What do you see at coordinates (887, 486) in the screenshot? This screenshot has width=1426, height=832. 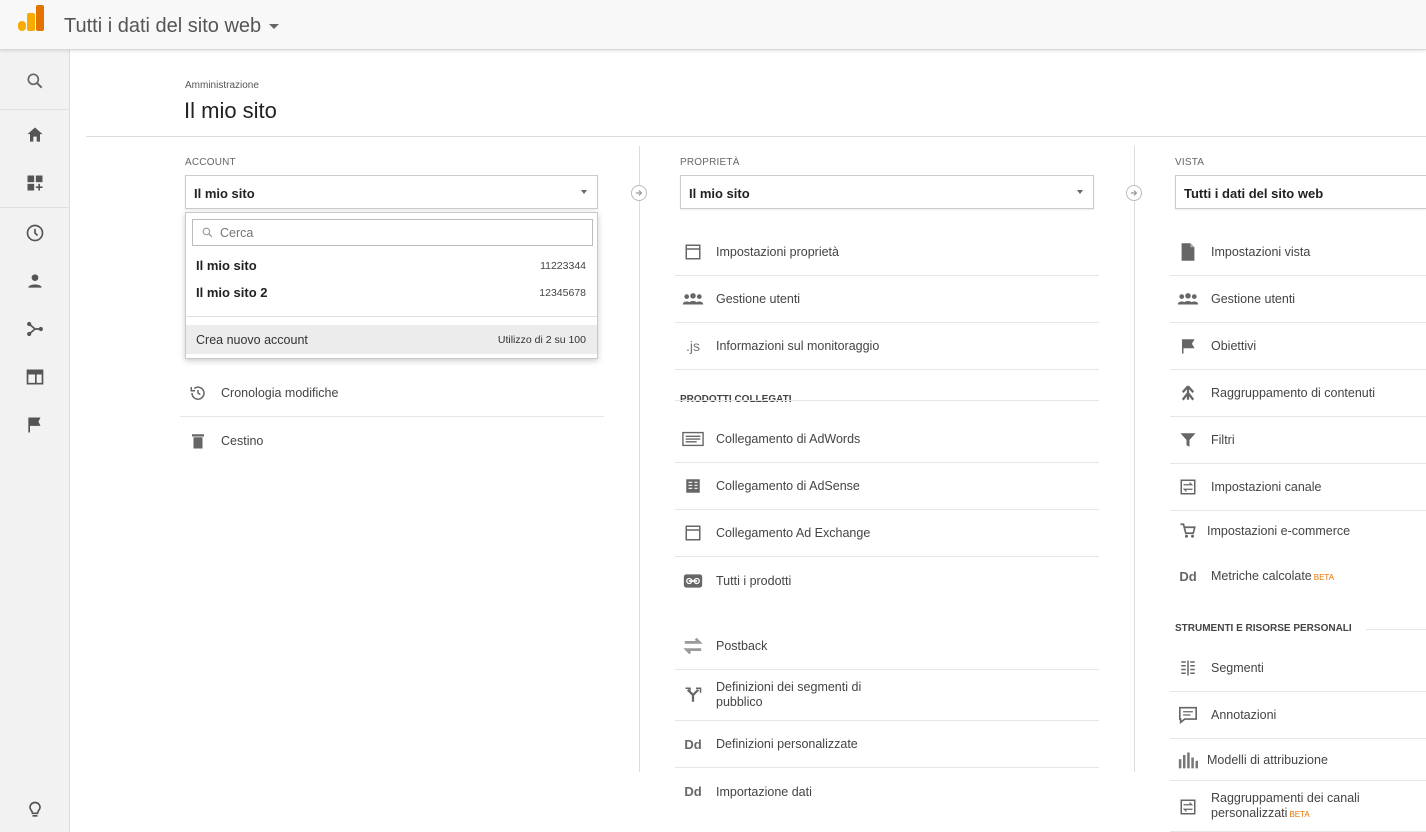 I see `menu-item-adsense: Collegamento di AdSense` at bounding box center [887, 486].